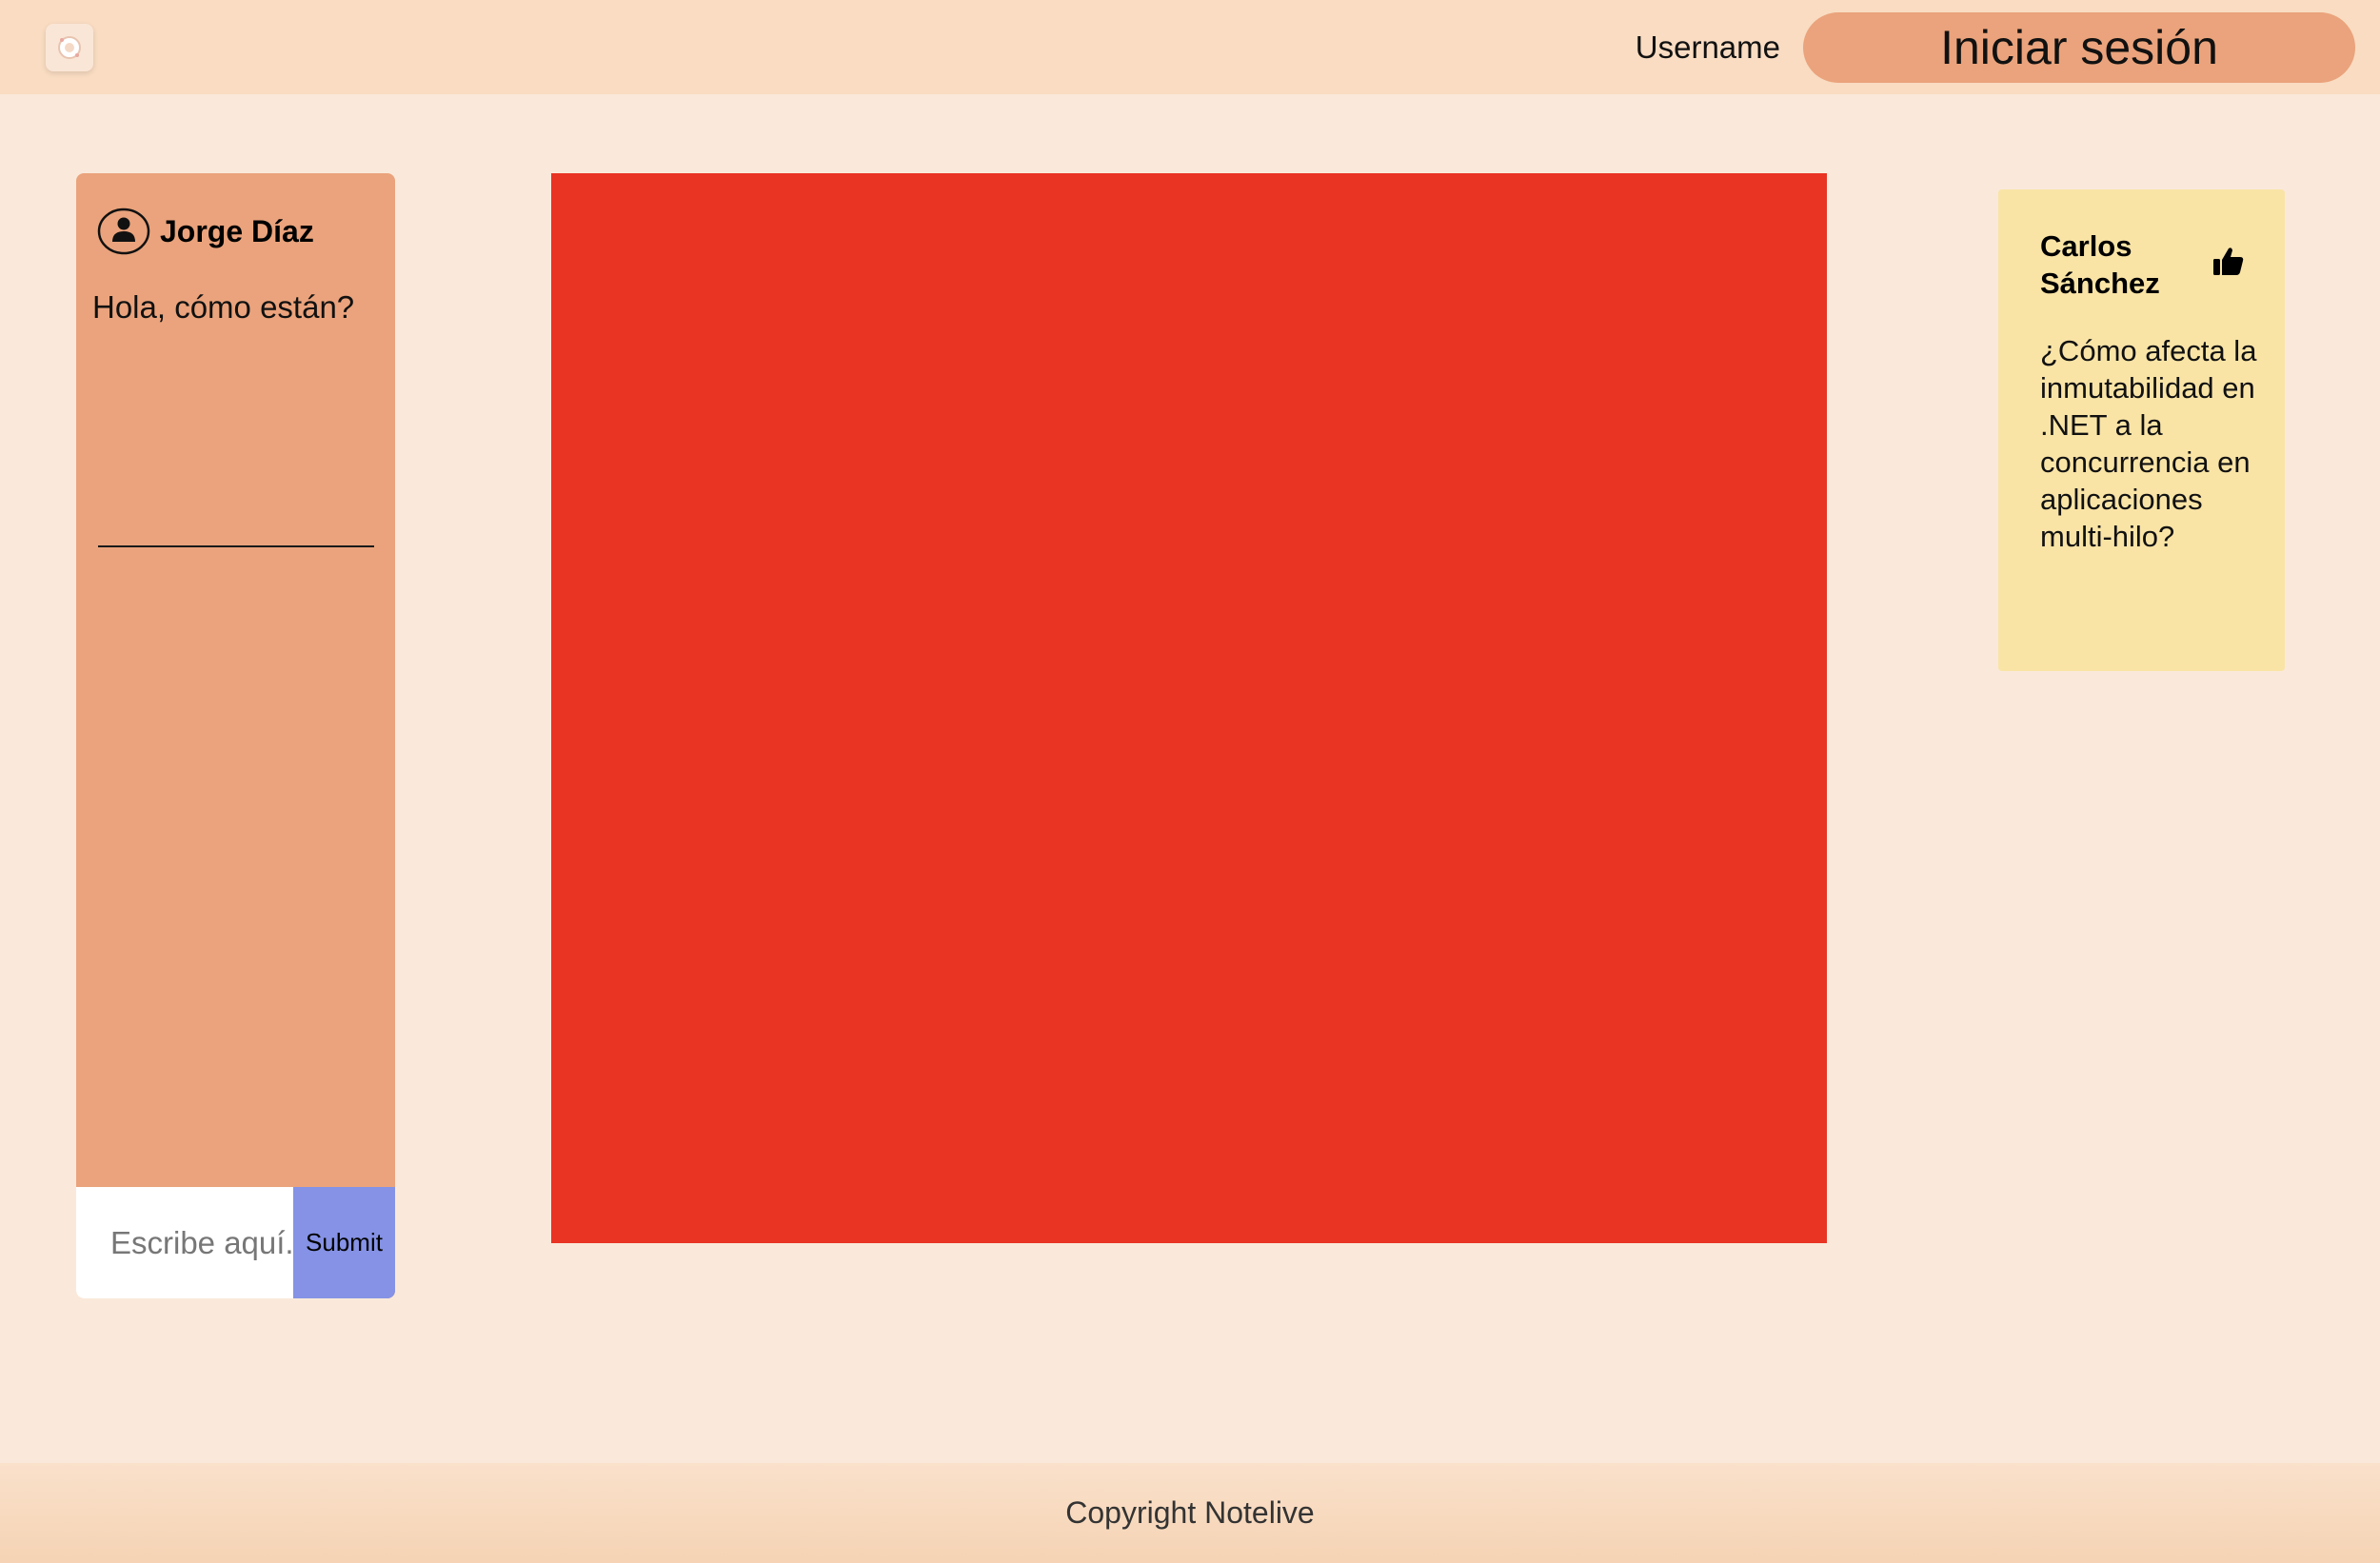 Image resolution: width=2380 pixels, height=1563 pixels. I want to click on chat-message-input, so click(184, 1242).